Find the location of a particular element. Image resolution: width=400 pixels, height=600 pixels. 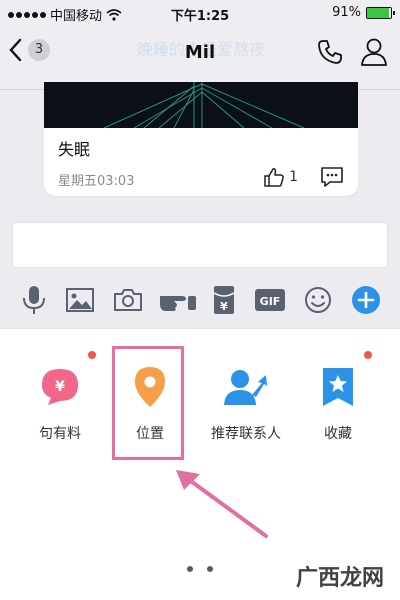

card-thumbnail-image is located at coordinates (201, 105).